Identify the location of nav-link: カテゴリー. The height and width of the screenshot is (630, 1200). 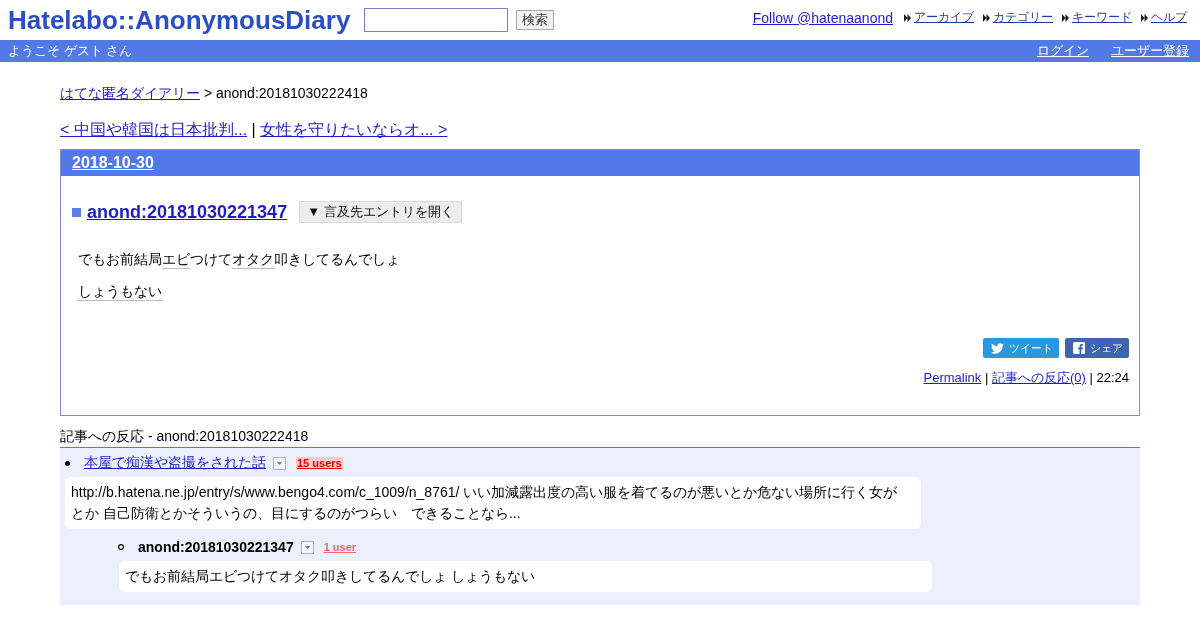
(1023, 17).